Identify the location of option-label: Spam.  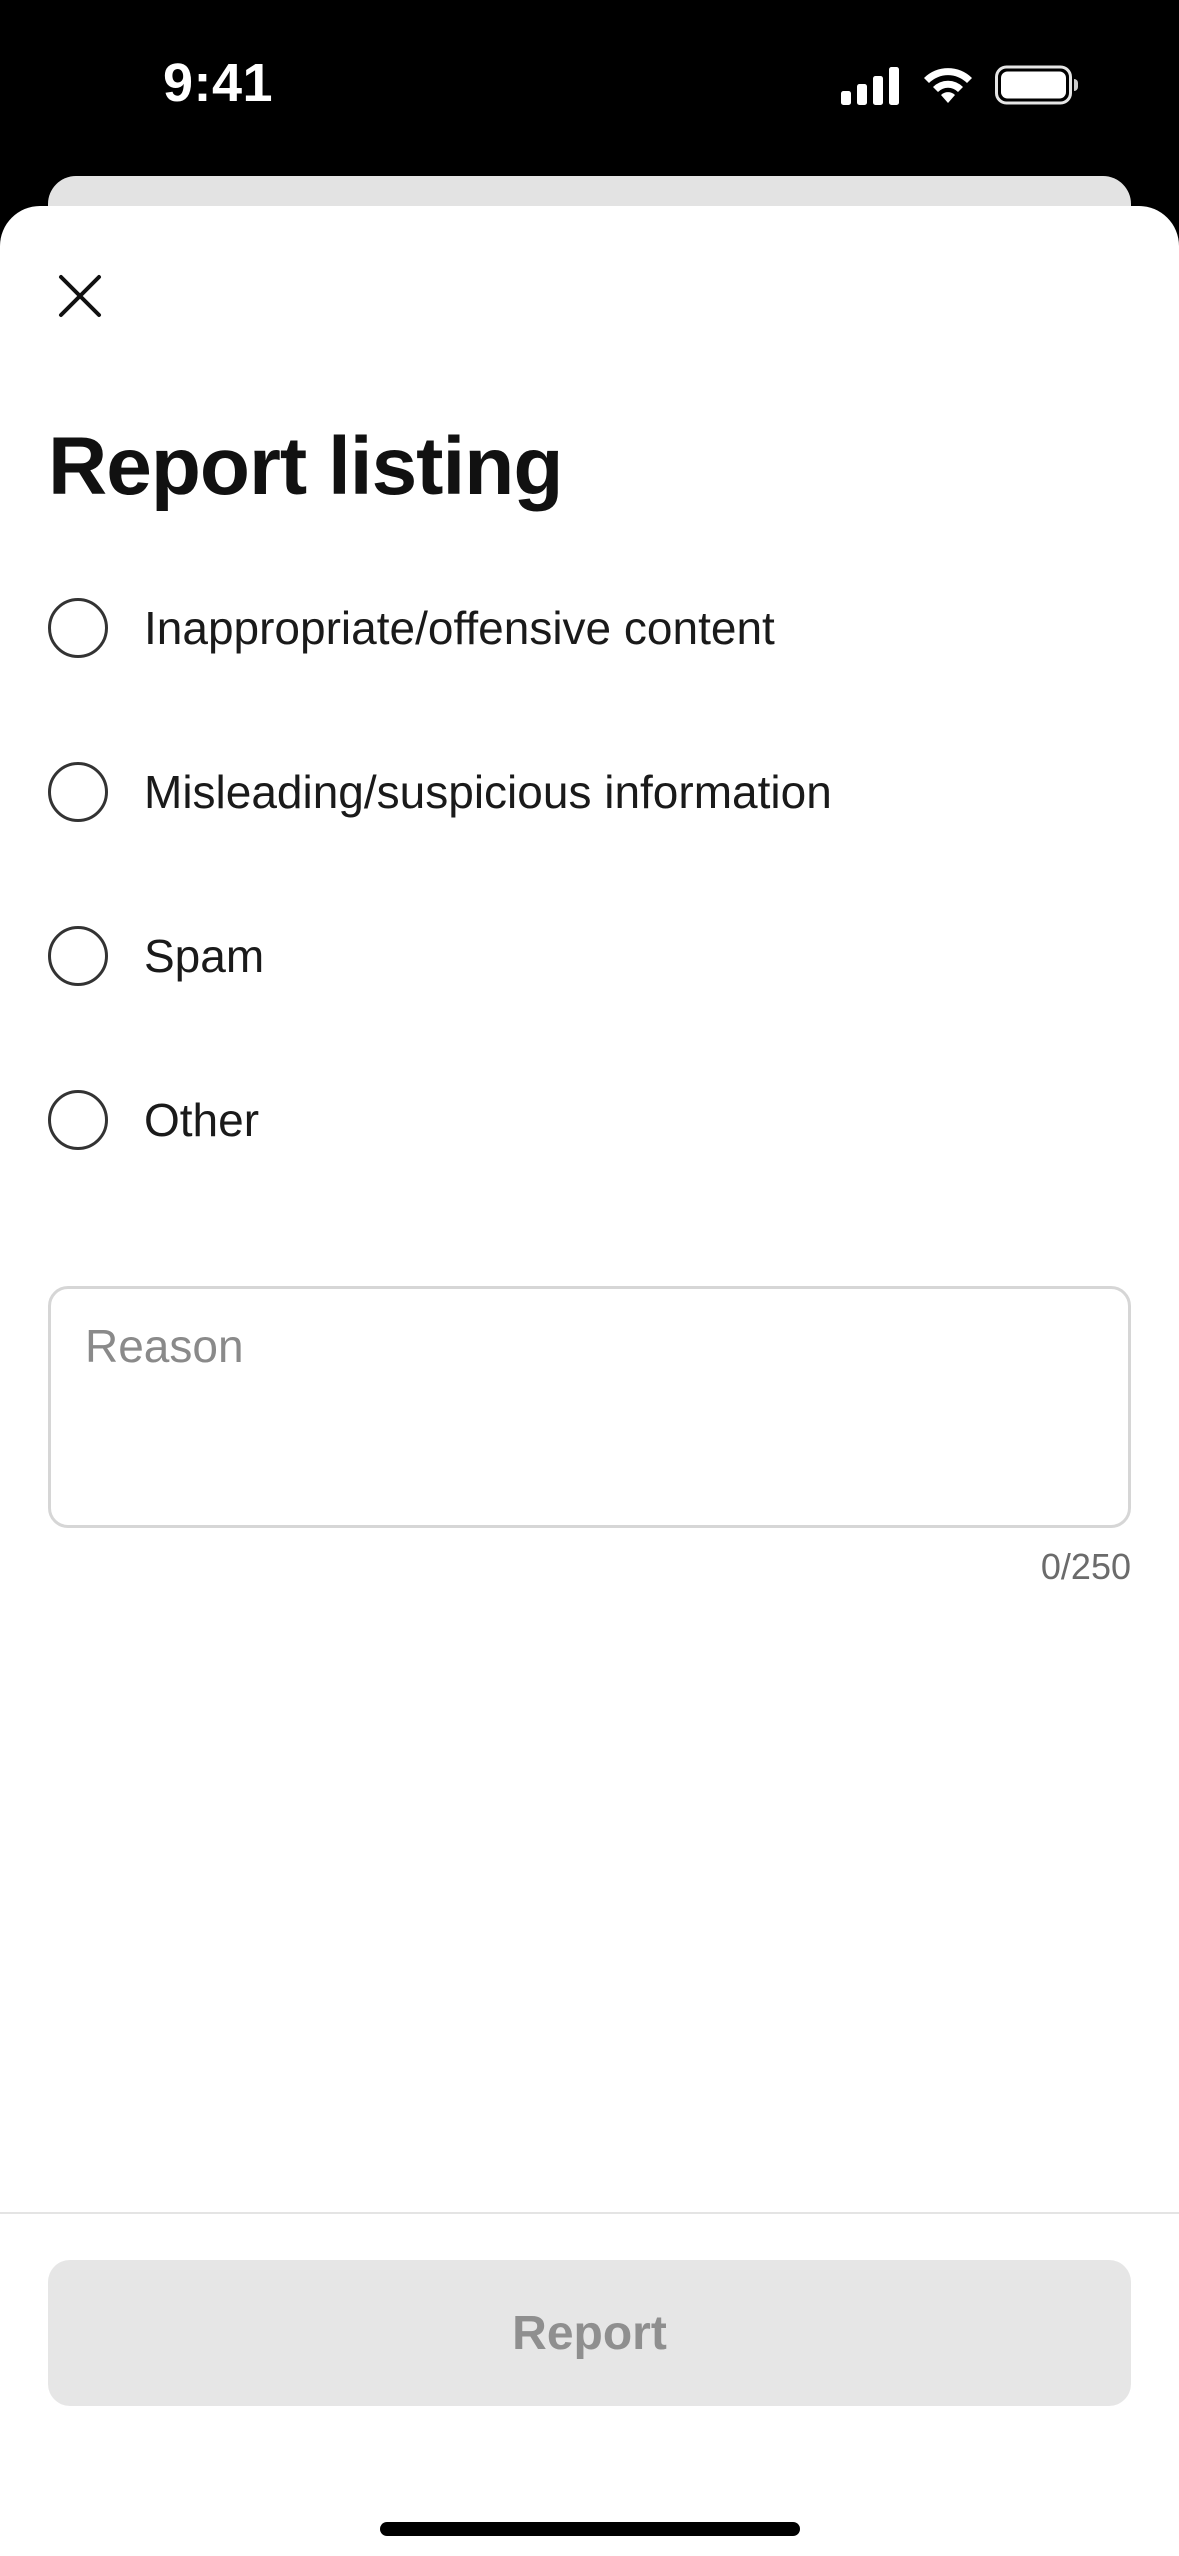
(204, 956).